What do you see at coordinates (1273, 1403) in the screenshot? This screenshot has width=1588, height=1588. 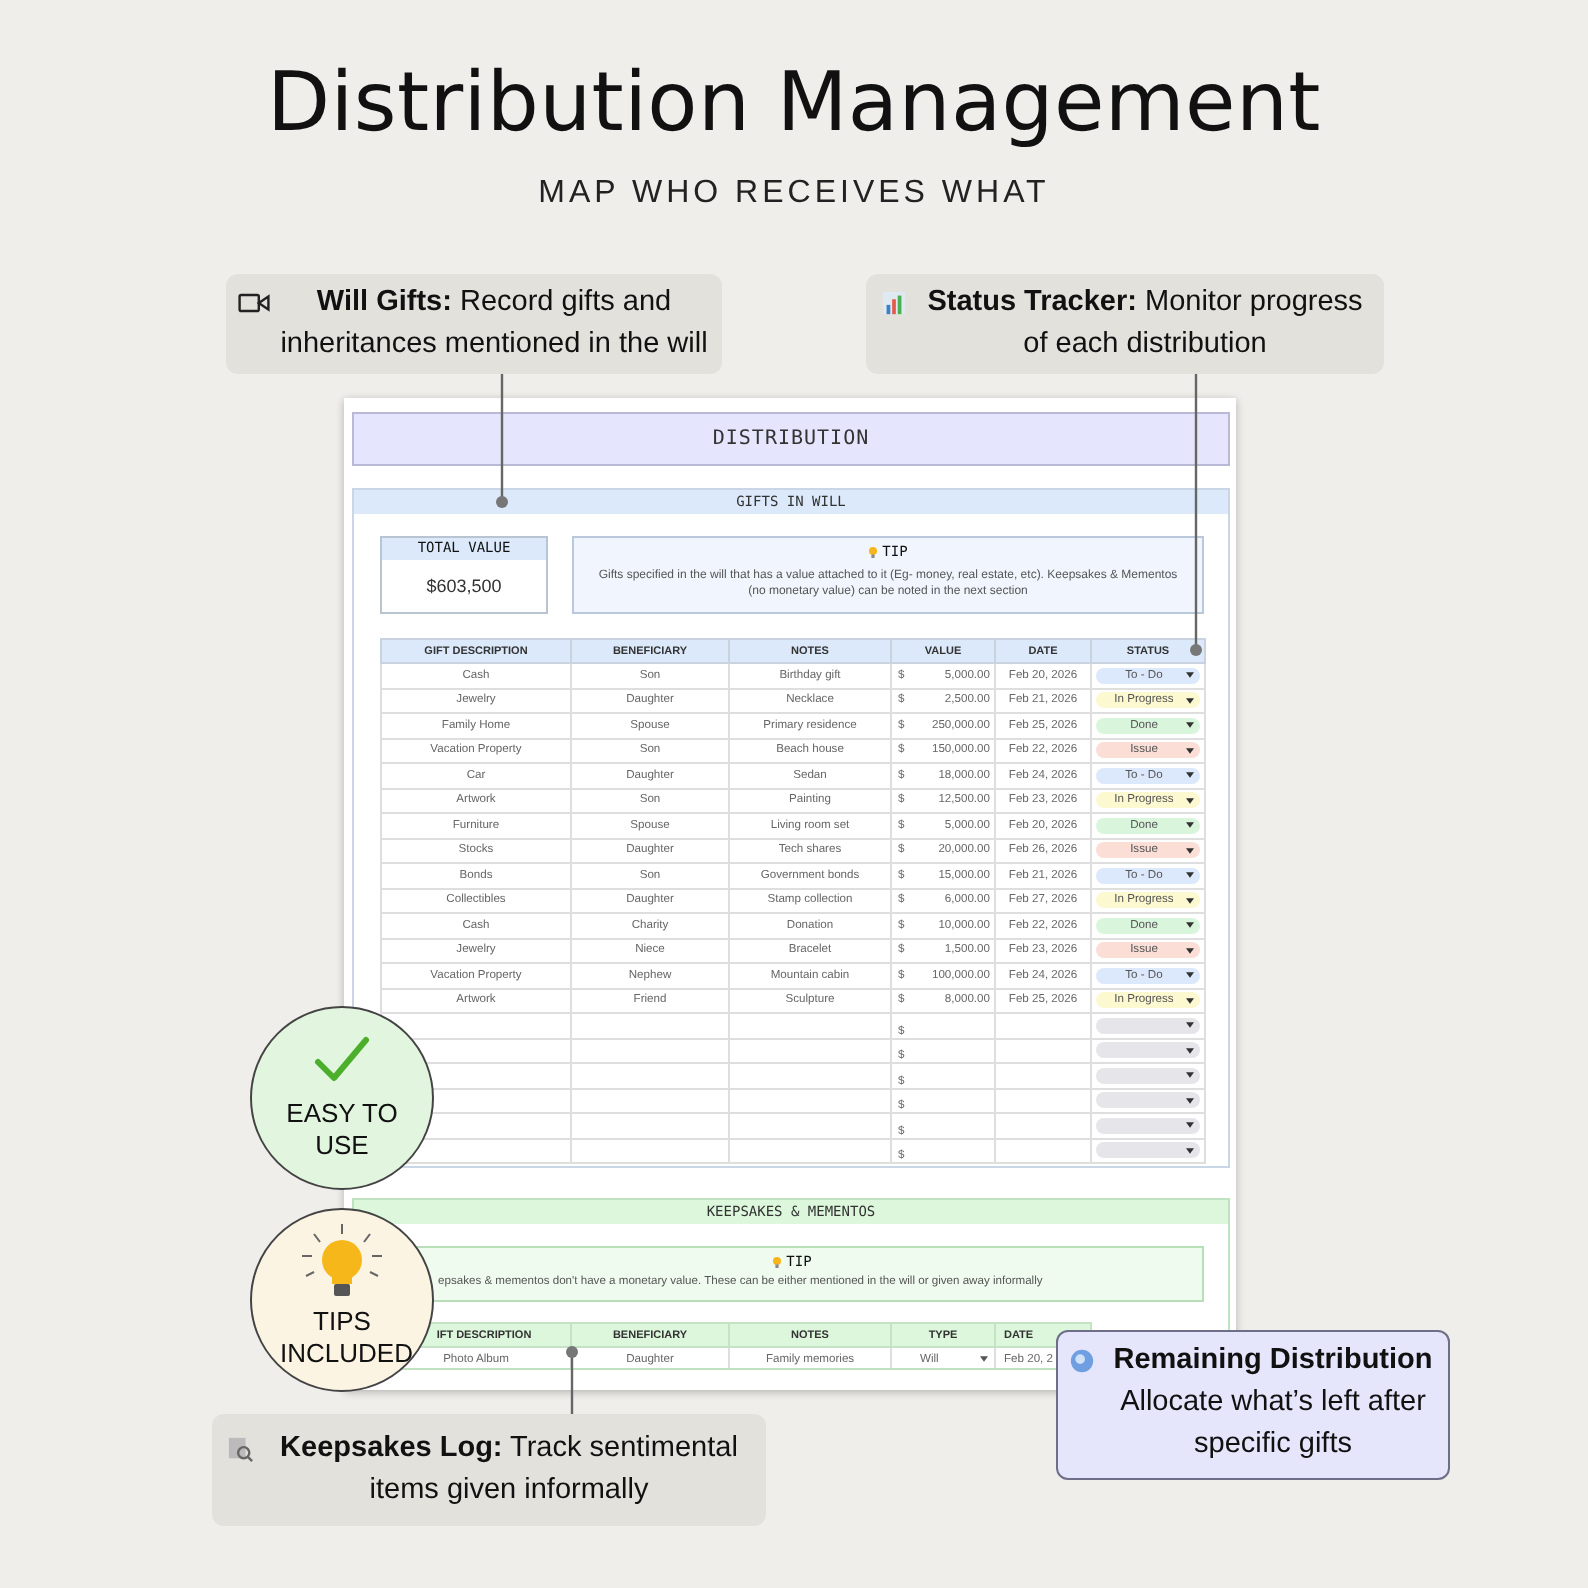 I see `callout-text: Remaining Distribution Allocate what’s left after specific gifts` at bounding box center [1273, 1403].